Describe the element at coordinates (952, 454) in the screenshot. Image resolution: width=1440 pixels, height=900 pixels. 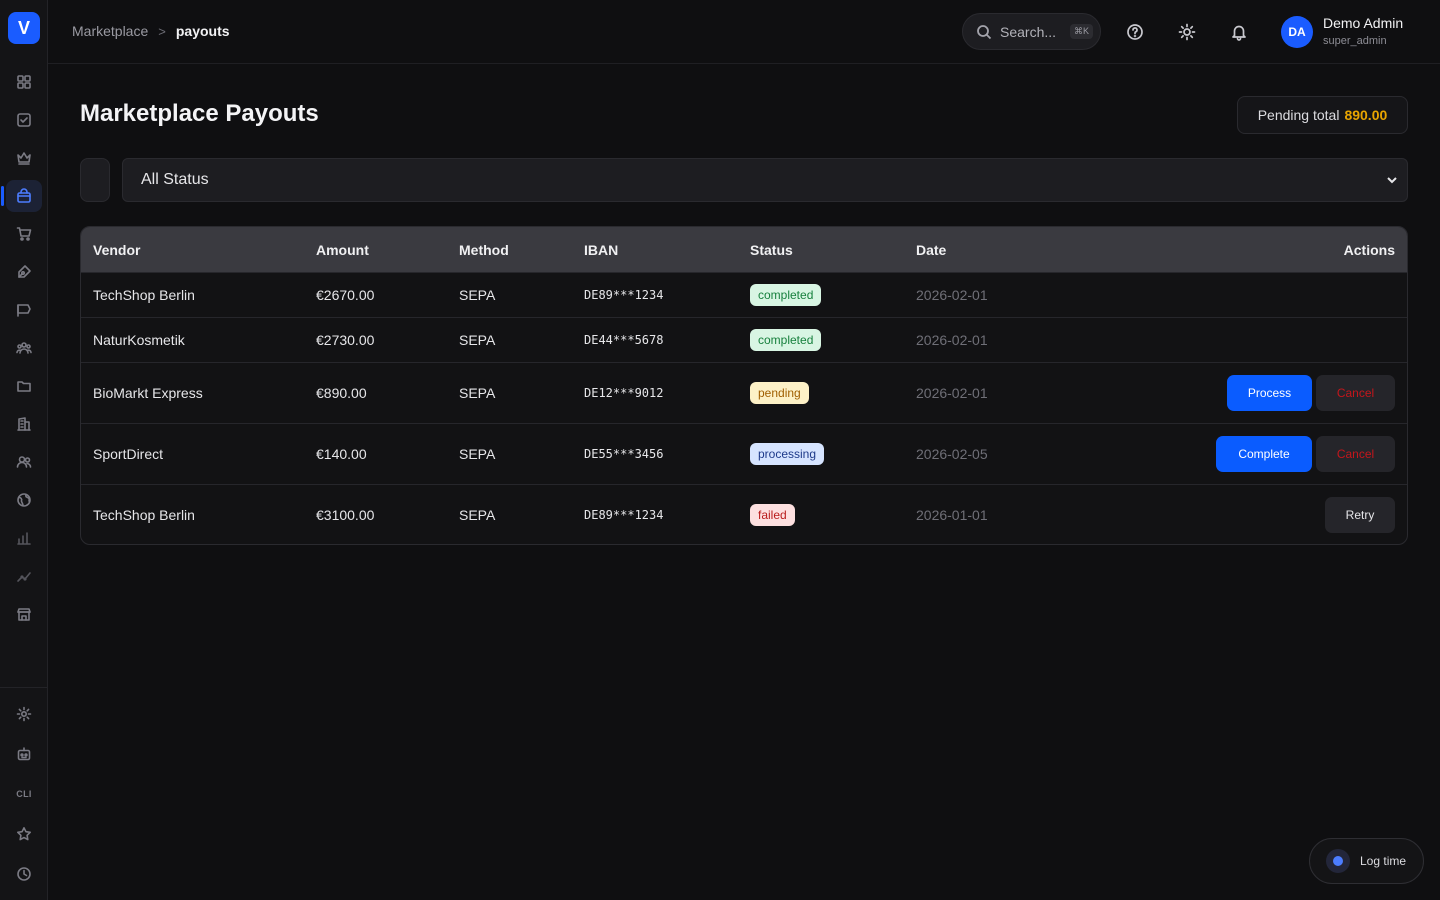
I see `cell-date: 2026-02-05` at that location.